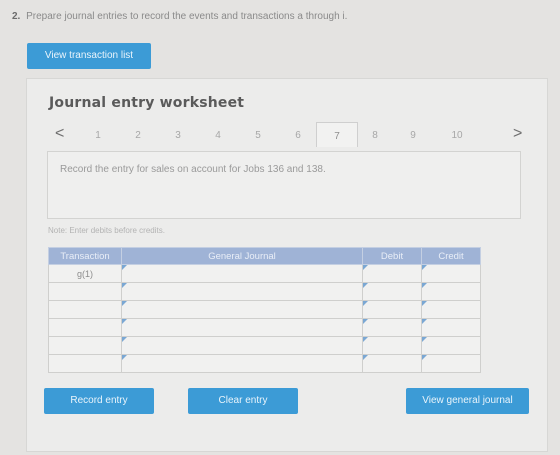  I want to click on page-tab-1: 1, so click(98, 135).